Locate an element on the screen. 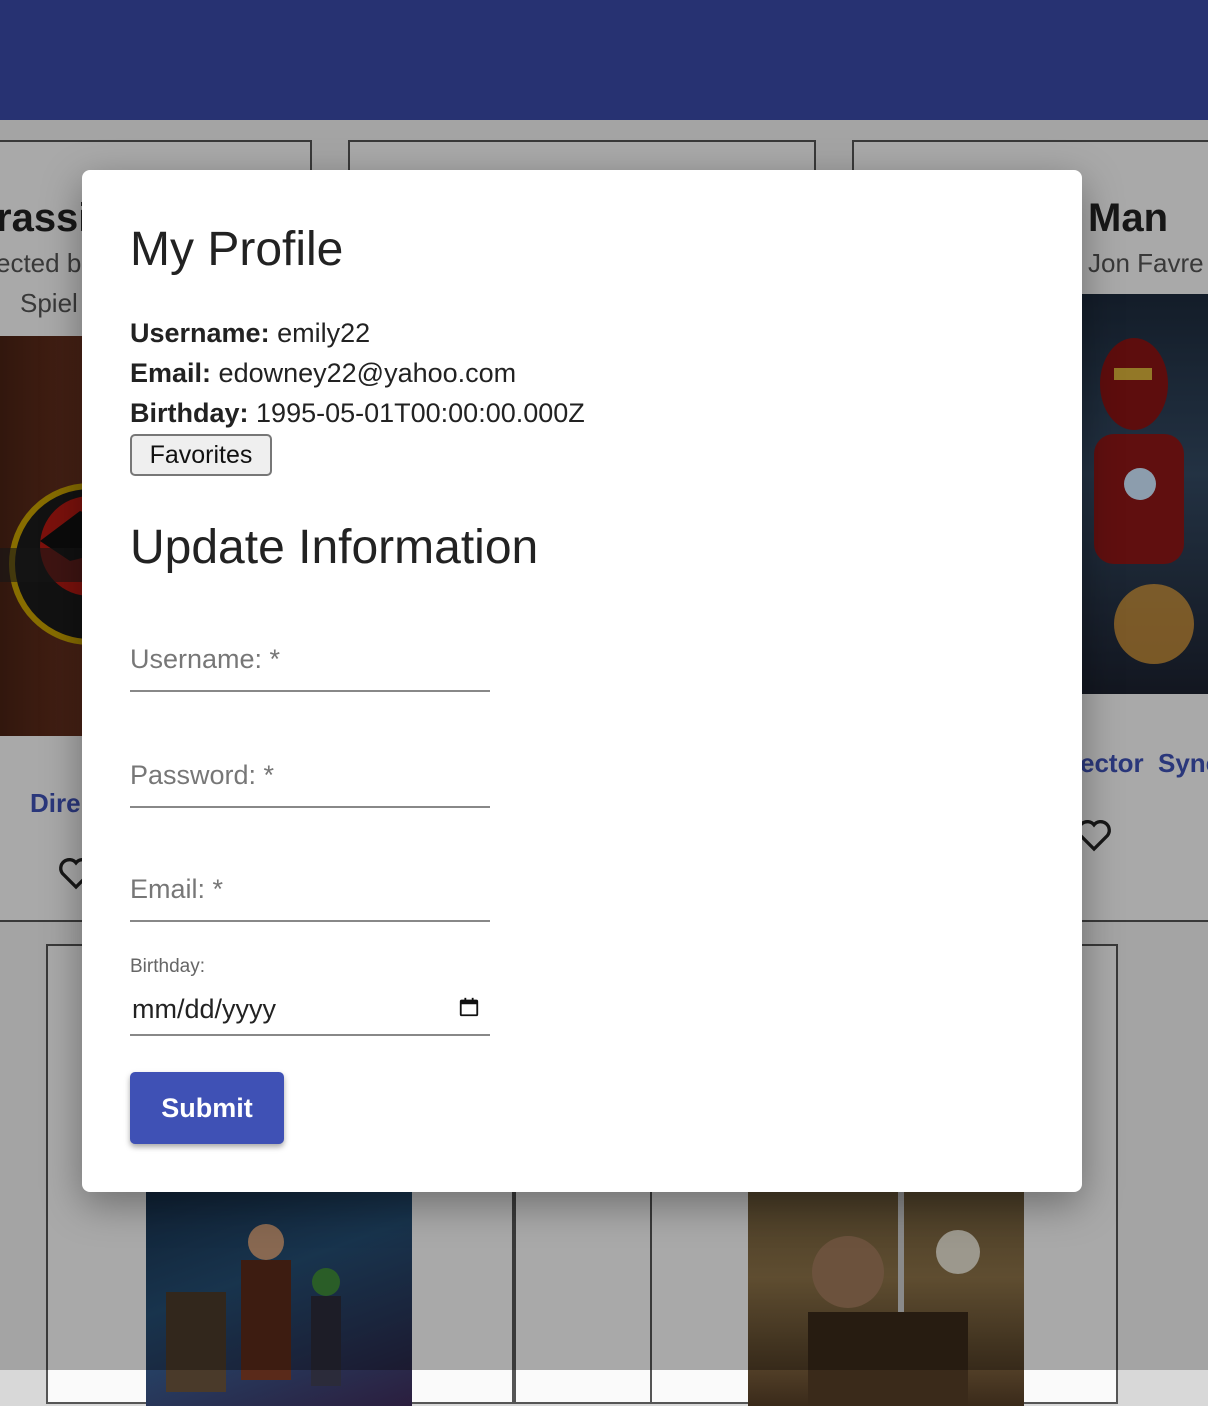  username-placeholder: Username: * is located at coordinates (205, 659).